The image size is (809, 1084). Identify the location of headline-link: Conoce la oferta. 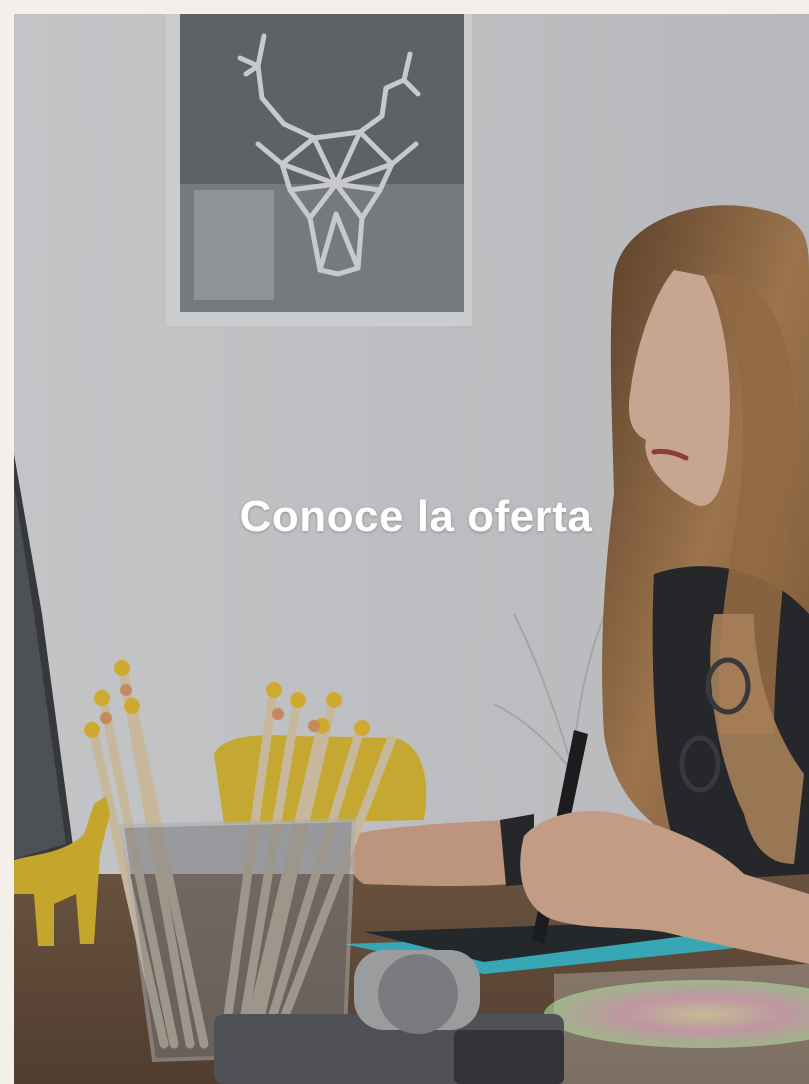
(411, 517).